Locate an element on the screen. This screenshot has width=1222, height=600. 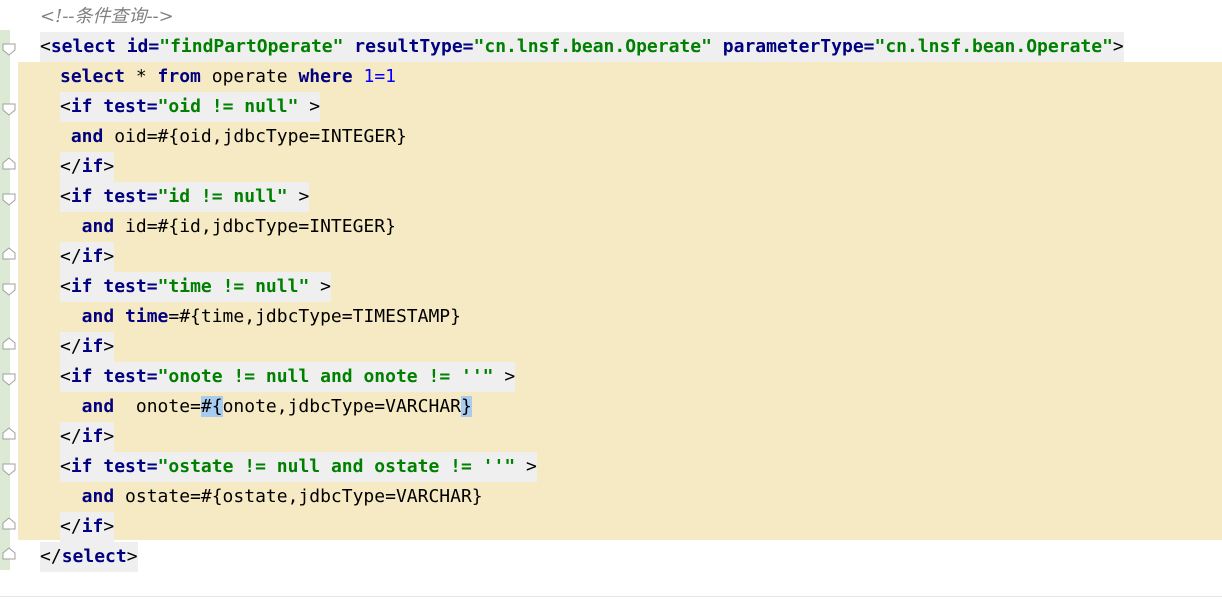
editor-bottom-border is located at coordinates (611, 596).